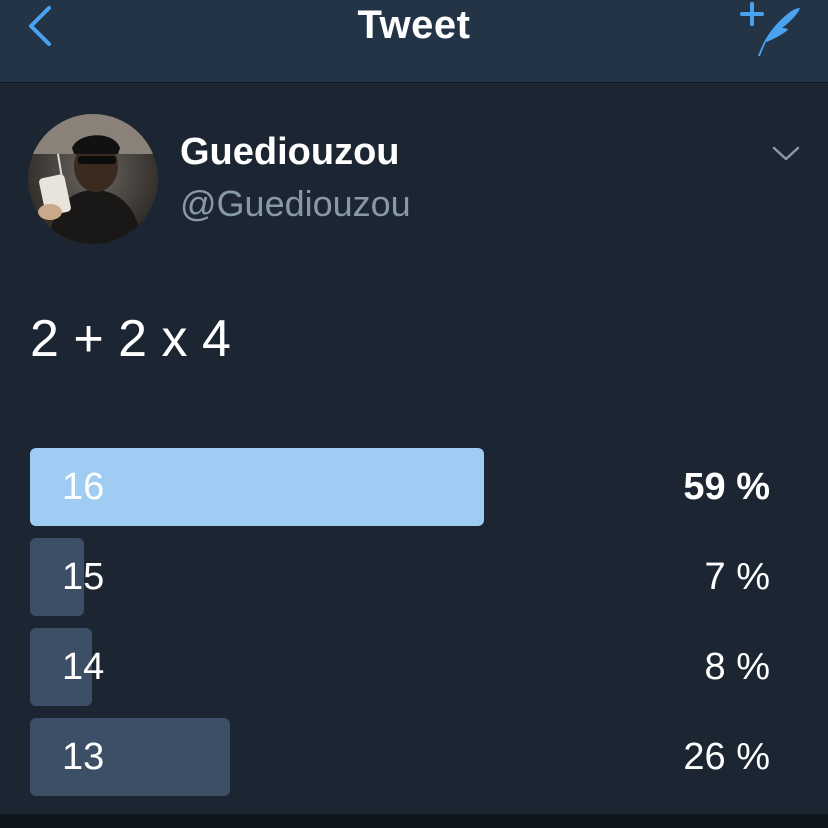 The height and width of the screenshot is (828, 828). I want to click on author-display-name: Guediouzou, so click(290, 152).